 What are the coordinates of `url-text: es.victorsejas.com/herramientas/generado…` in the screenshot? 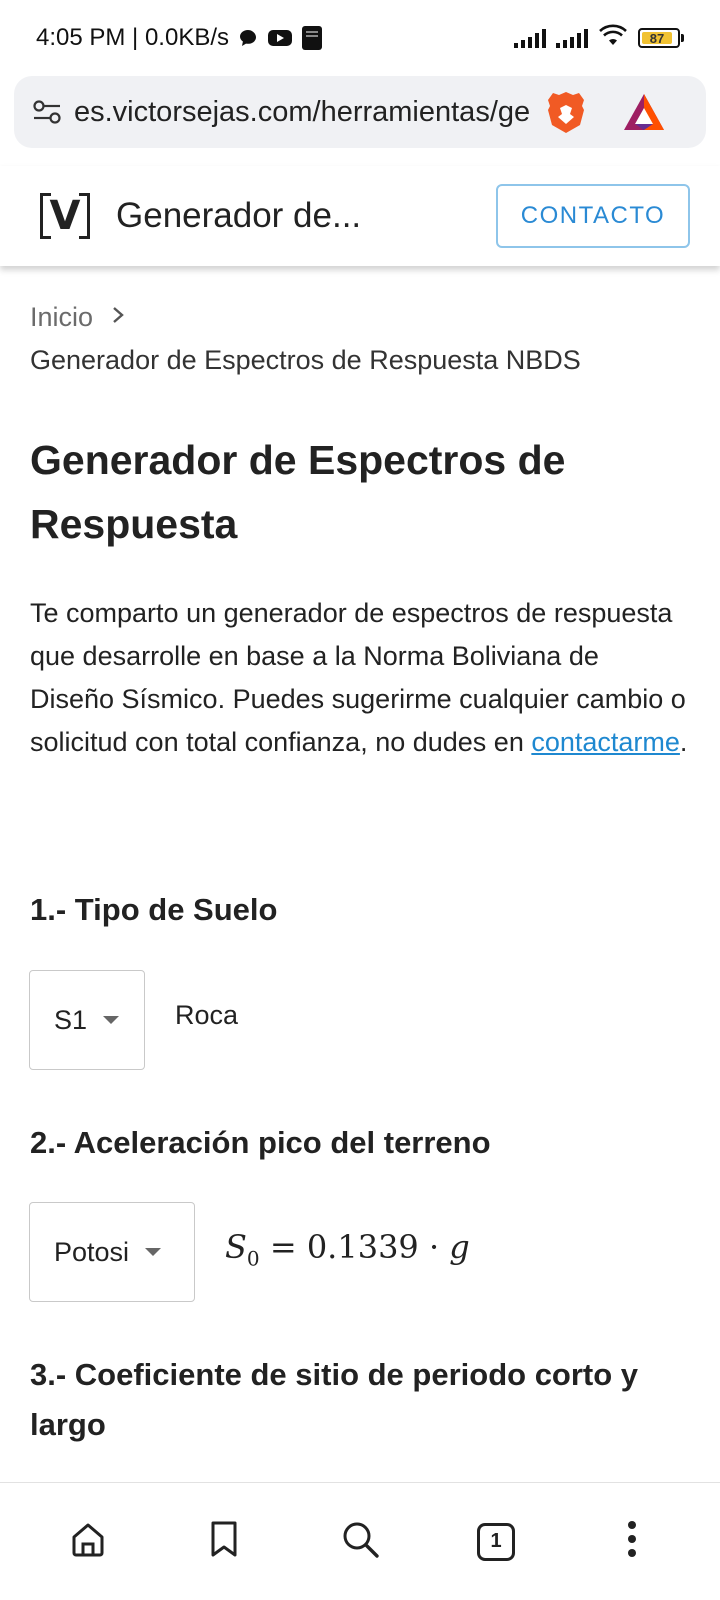 It's located at (303, 112).